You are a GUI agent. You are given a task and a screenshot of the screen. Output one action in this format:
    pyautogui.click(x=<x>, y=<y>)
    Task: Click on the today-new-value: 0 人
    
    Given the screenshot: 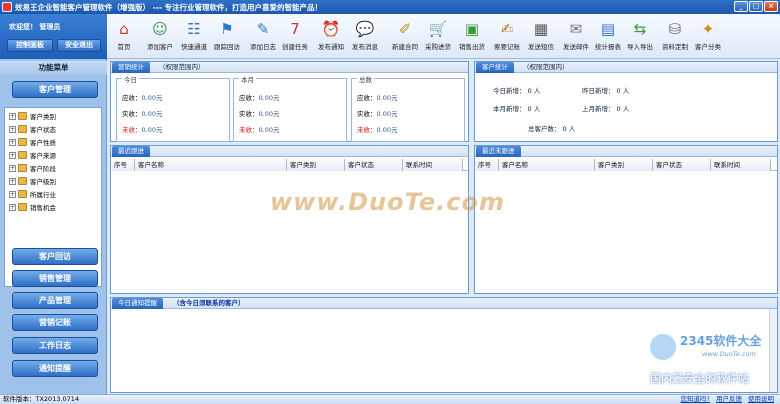 What is the action you would take?
    pyautogui.click(x=534, y=91)
    